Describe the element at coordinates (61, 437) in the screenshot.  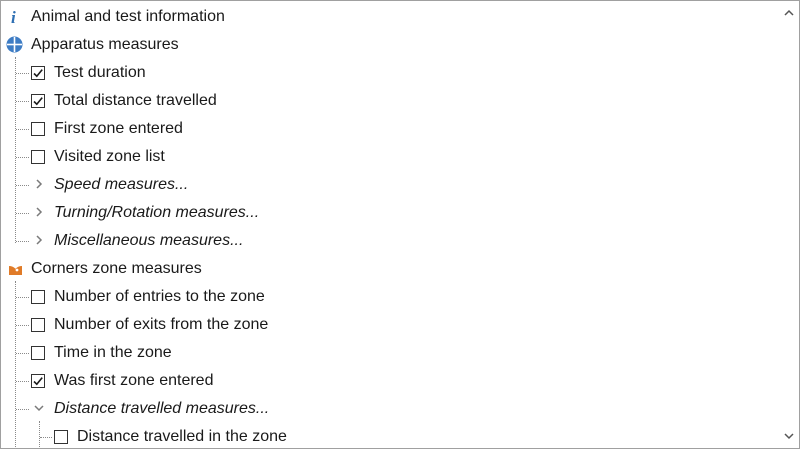
I see `distance-travelled-in-zone-checkbox` at that location.